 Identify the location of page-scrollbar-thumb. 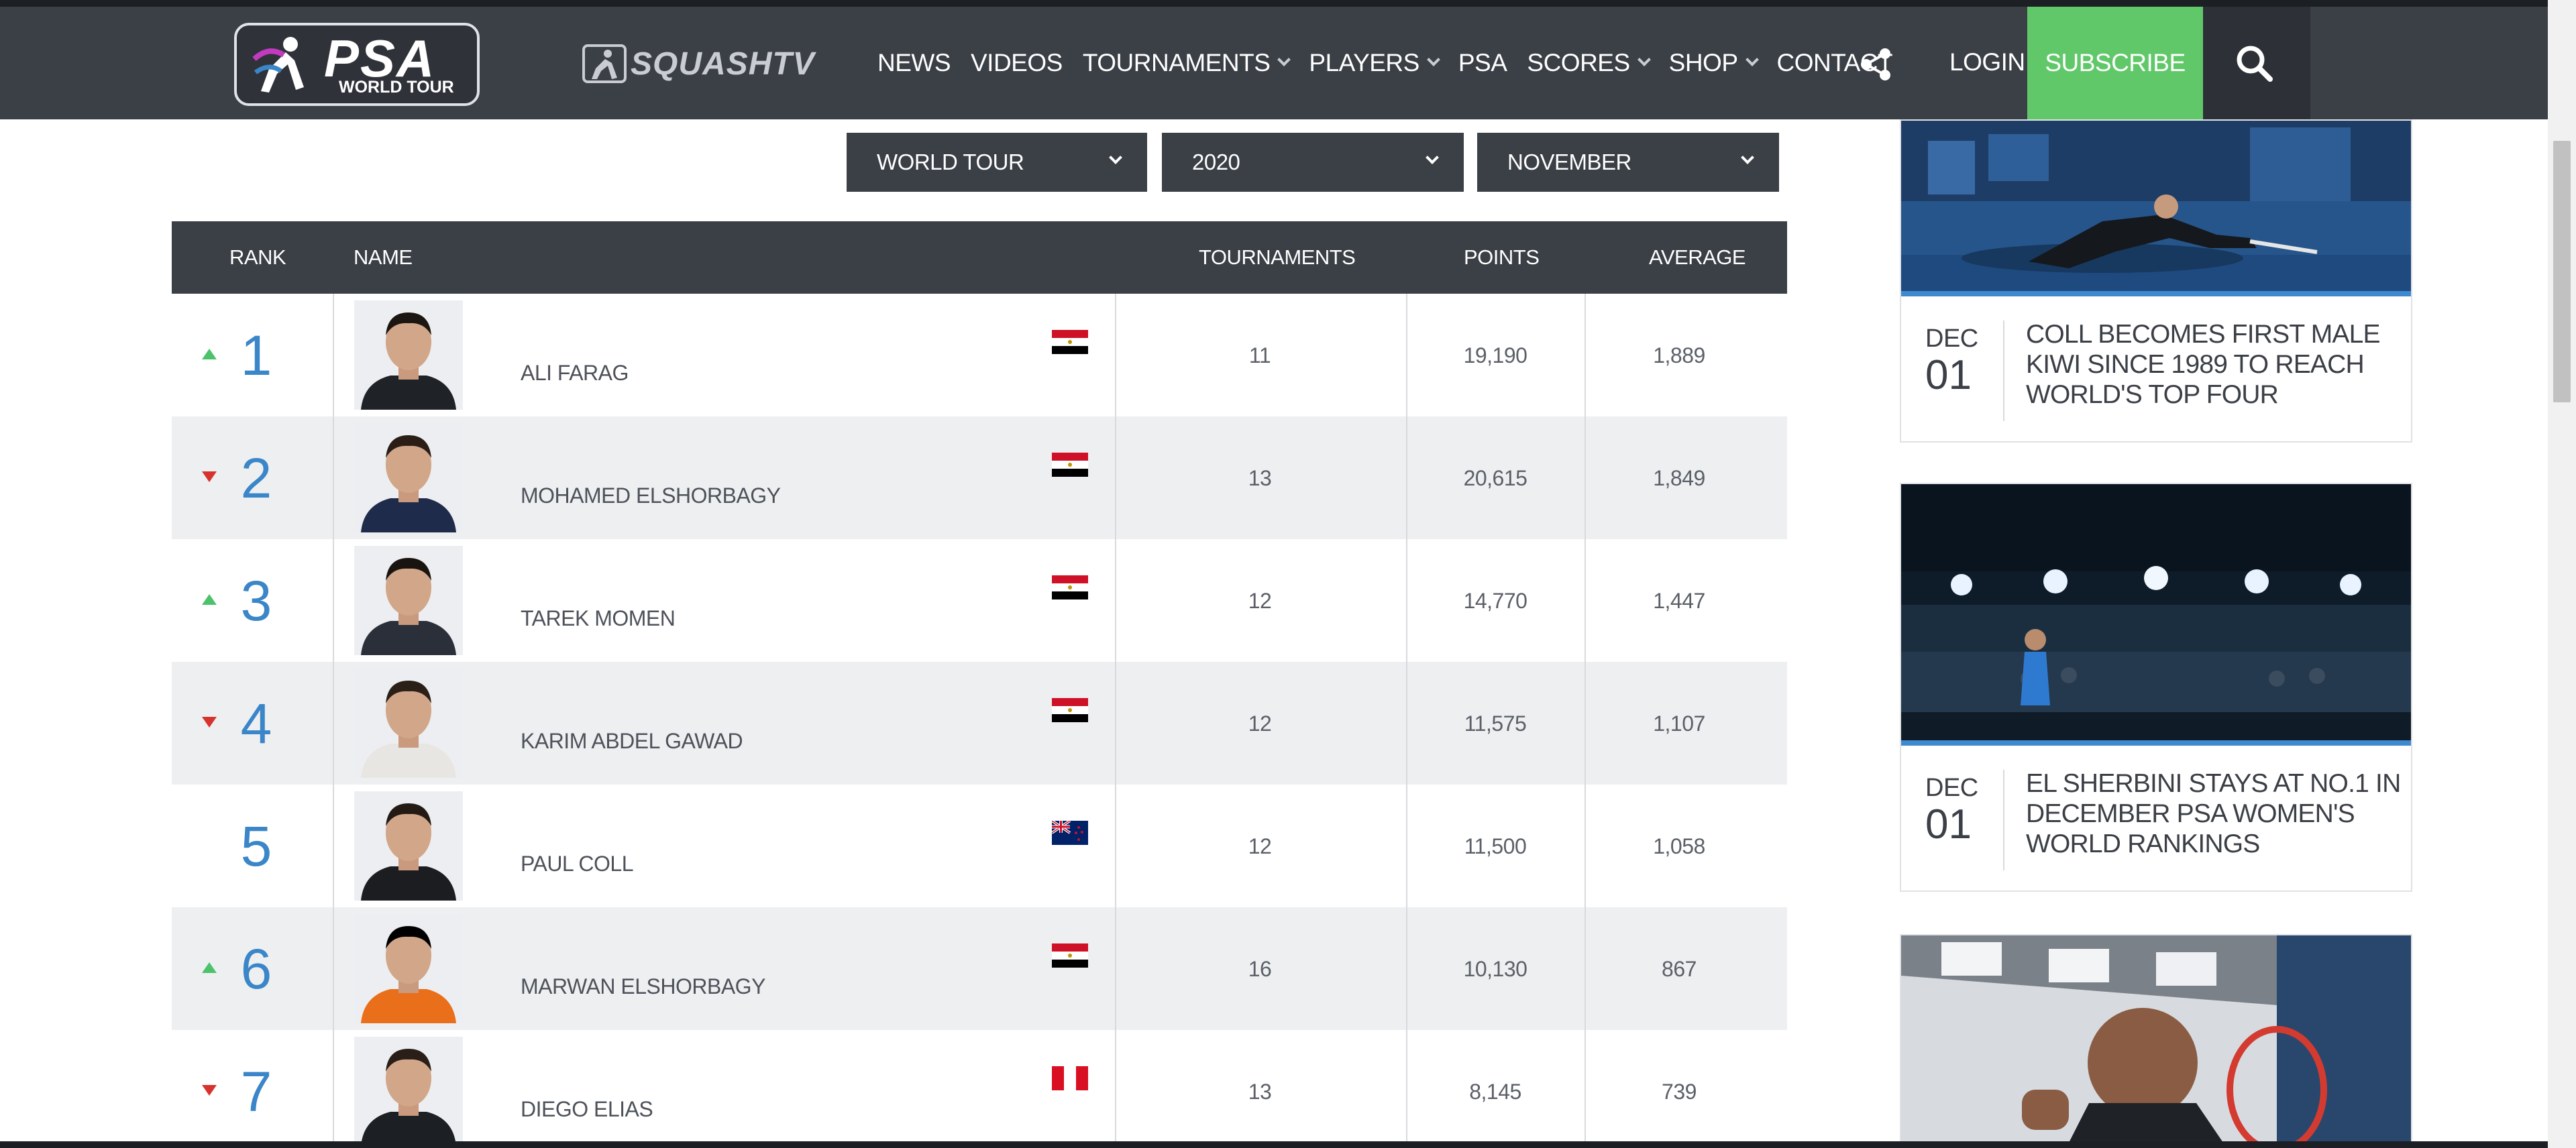
(2562, 271).